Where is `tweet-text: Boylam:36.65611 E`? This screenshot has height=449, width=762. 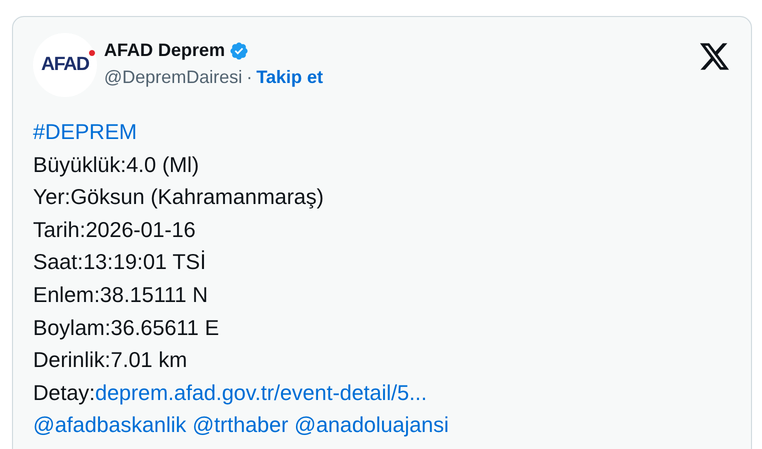 tweet-text: Boylam:36.65611 E is located at coordinates (126, 328).